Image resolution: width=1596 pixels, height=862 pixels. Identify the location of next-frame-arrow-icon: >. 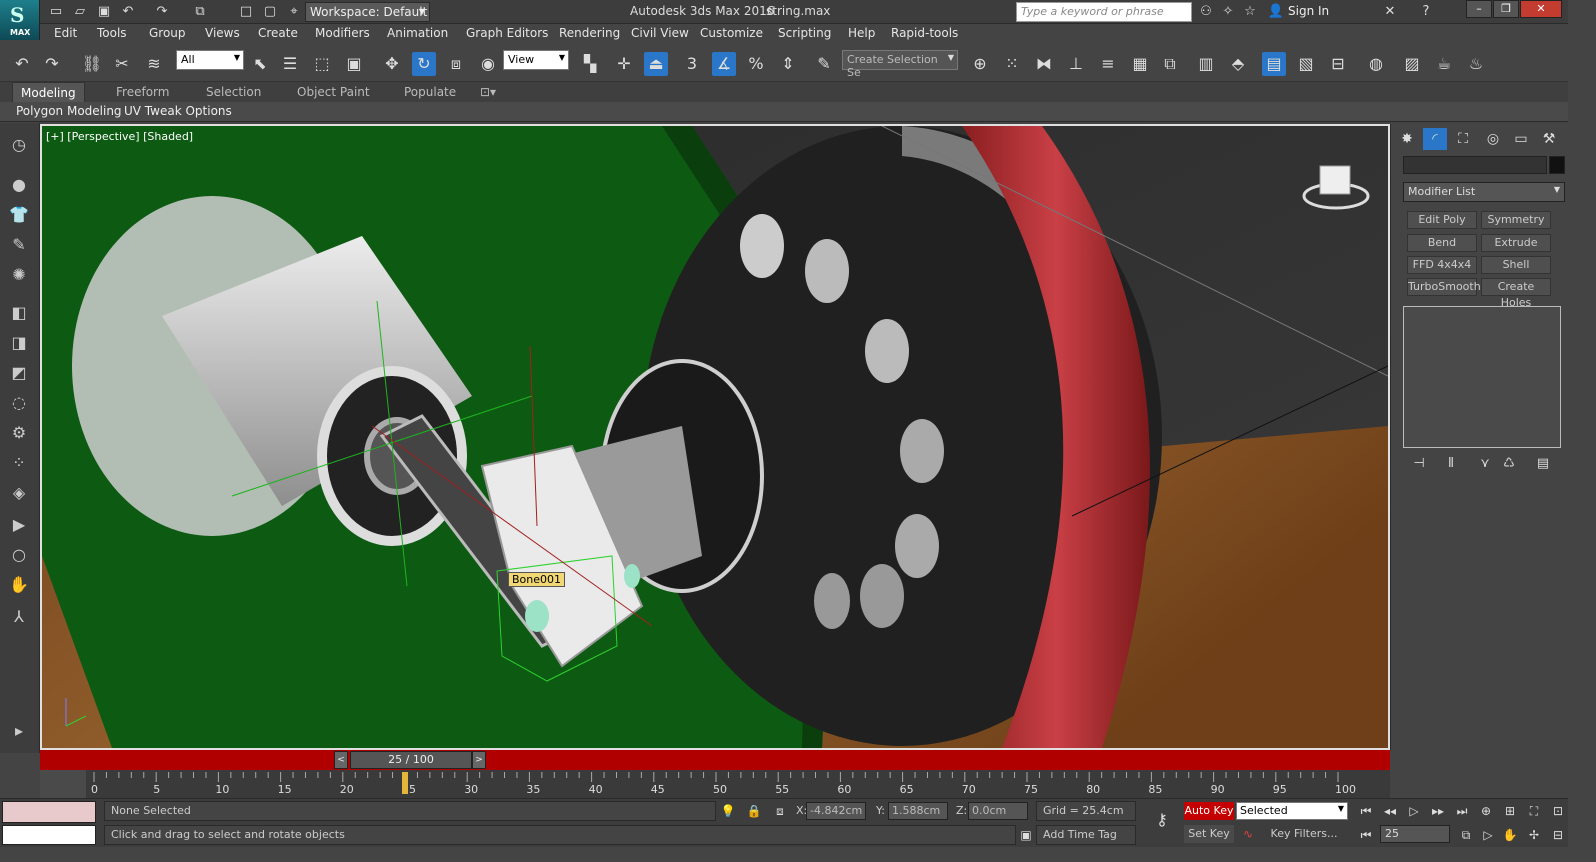
(479, 760).